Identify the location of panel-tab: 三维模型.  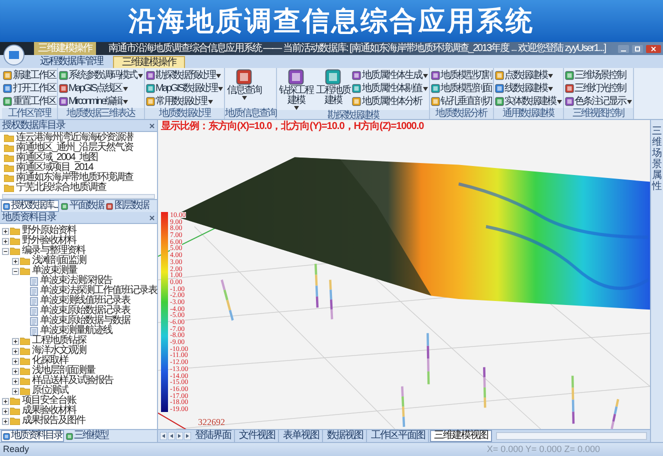
(87, 436).